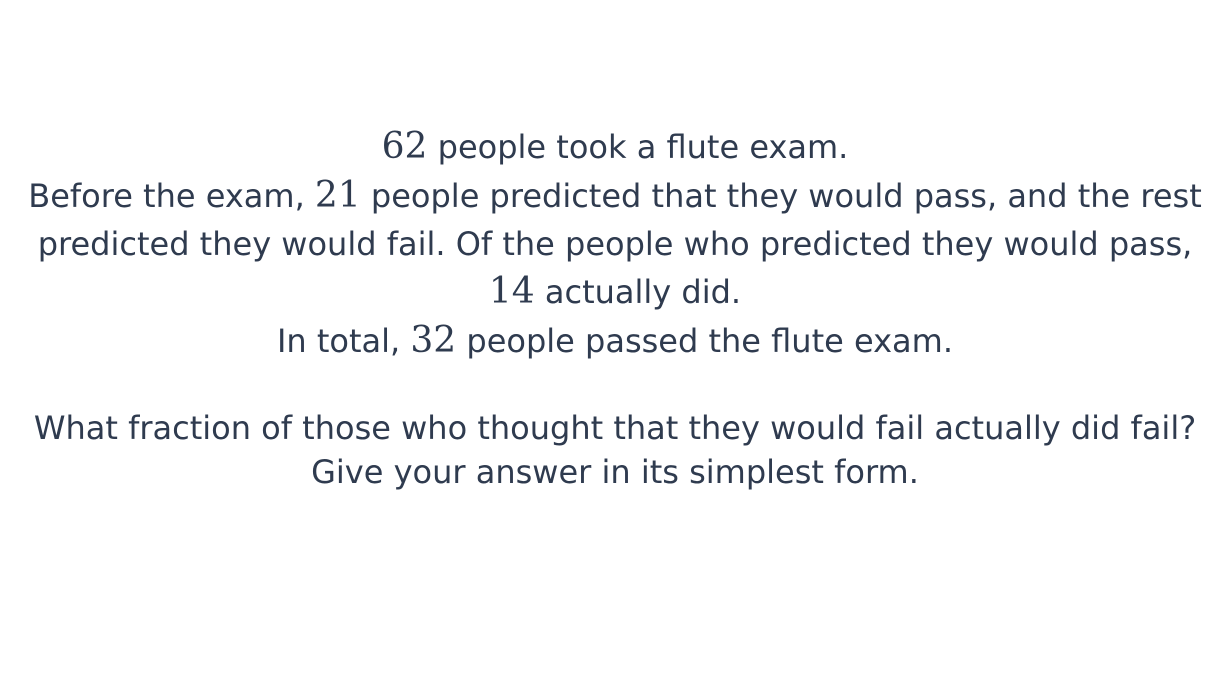  Describe the element at coordinates (171, 196) in the screenshot. I see `statement-text-2a: Before the exam,` at that location.